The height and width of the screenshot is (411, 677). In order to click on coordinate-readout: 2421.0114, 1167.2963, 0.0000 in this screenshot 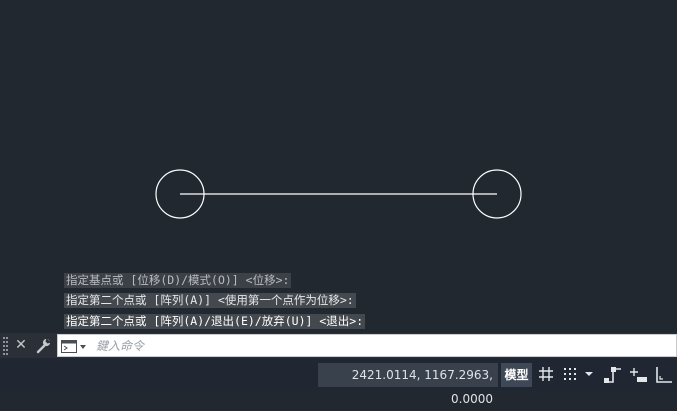, I will do `click(408, 384)`.